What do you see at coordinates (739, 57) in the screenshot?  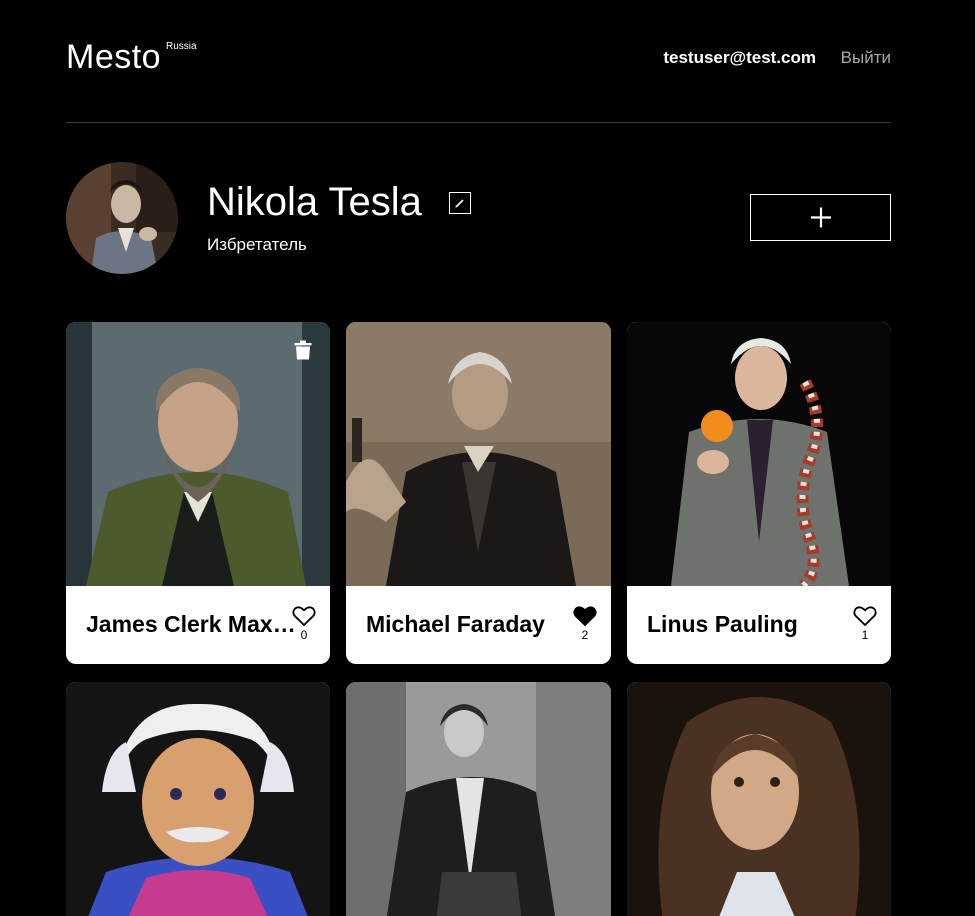 I see `user-email: testuser@test.com` at bounding box center [739, 57].